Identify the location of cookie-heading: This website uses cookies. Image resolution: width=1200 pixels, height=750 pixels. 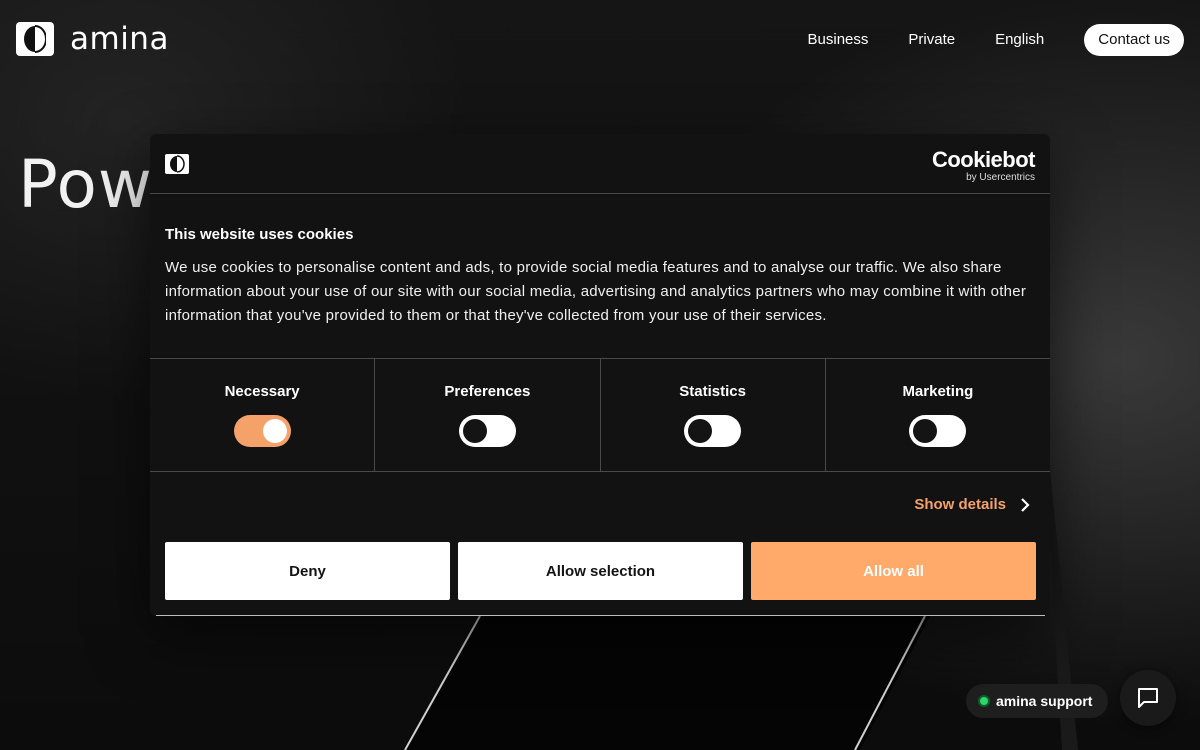
(259, 234).